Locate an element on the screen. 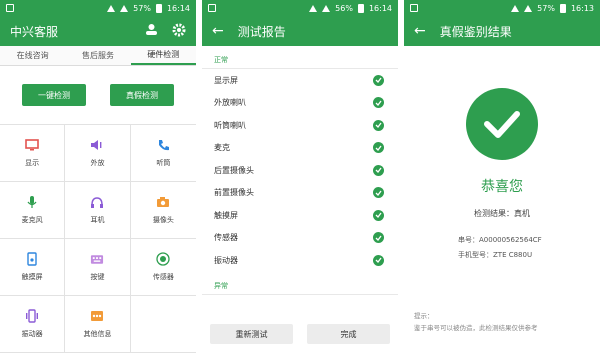  grid-item-touchscreen: 触摸屏 is located at coordinates (33, 267).